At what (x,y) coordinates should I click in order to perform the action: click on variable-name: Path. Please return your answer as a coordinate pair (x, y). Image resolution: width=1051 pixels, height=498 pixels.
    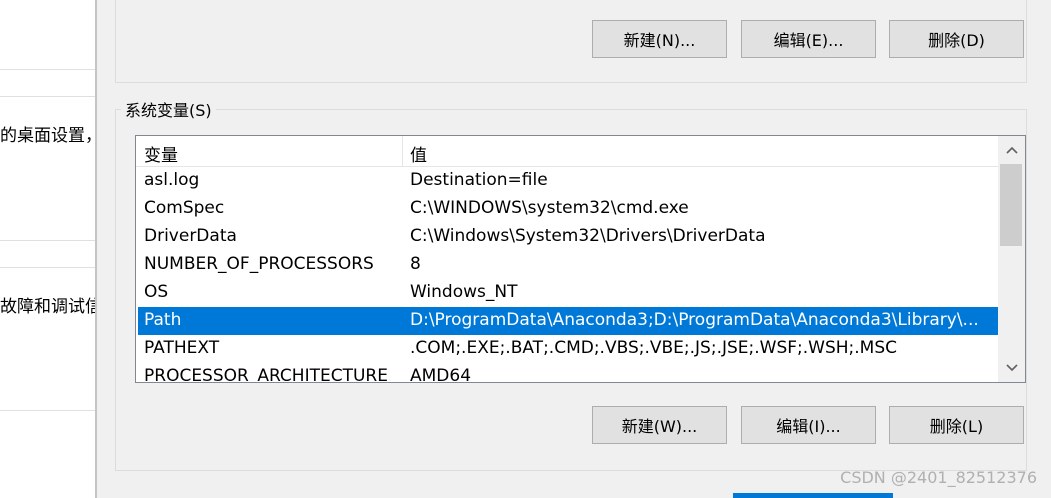
    Looking at the image, I should click on (163, 320).